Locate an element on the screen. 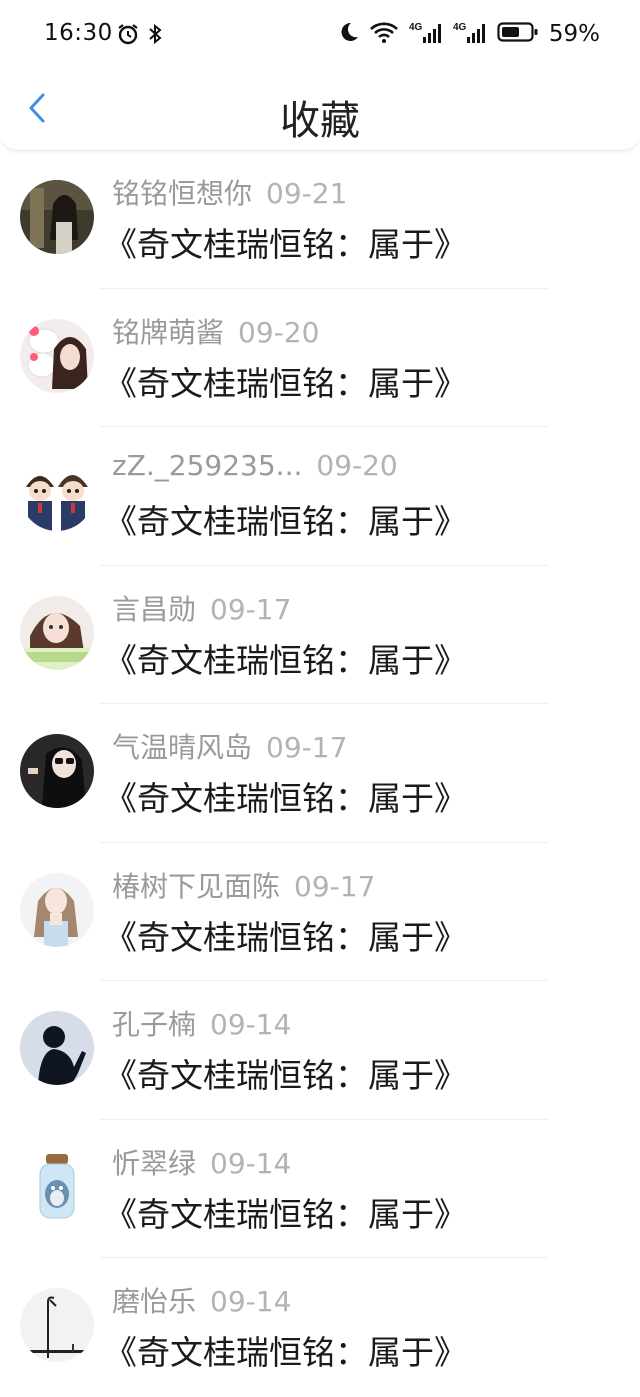 This screenshot has width=640, height=1397. list-item: zZ._259235... 09-20 《奇文桂瑞恒铭：属于》 is located at coordinates (320, 496).